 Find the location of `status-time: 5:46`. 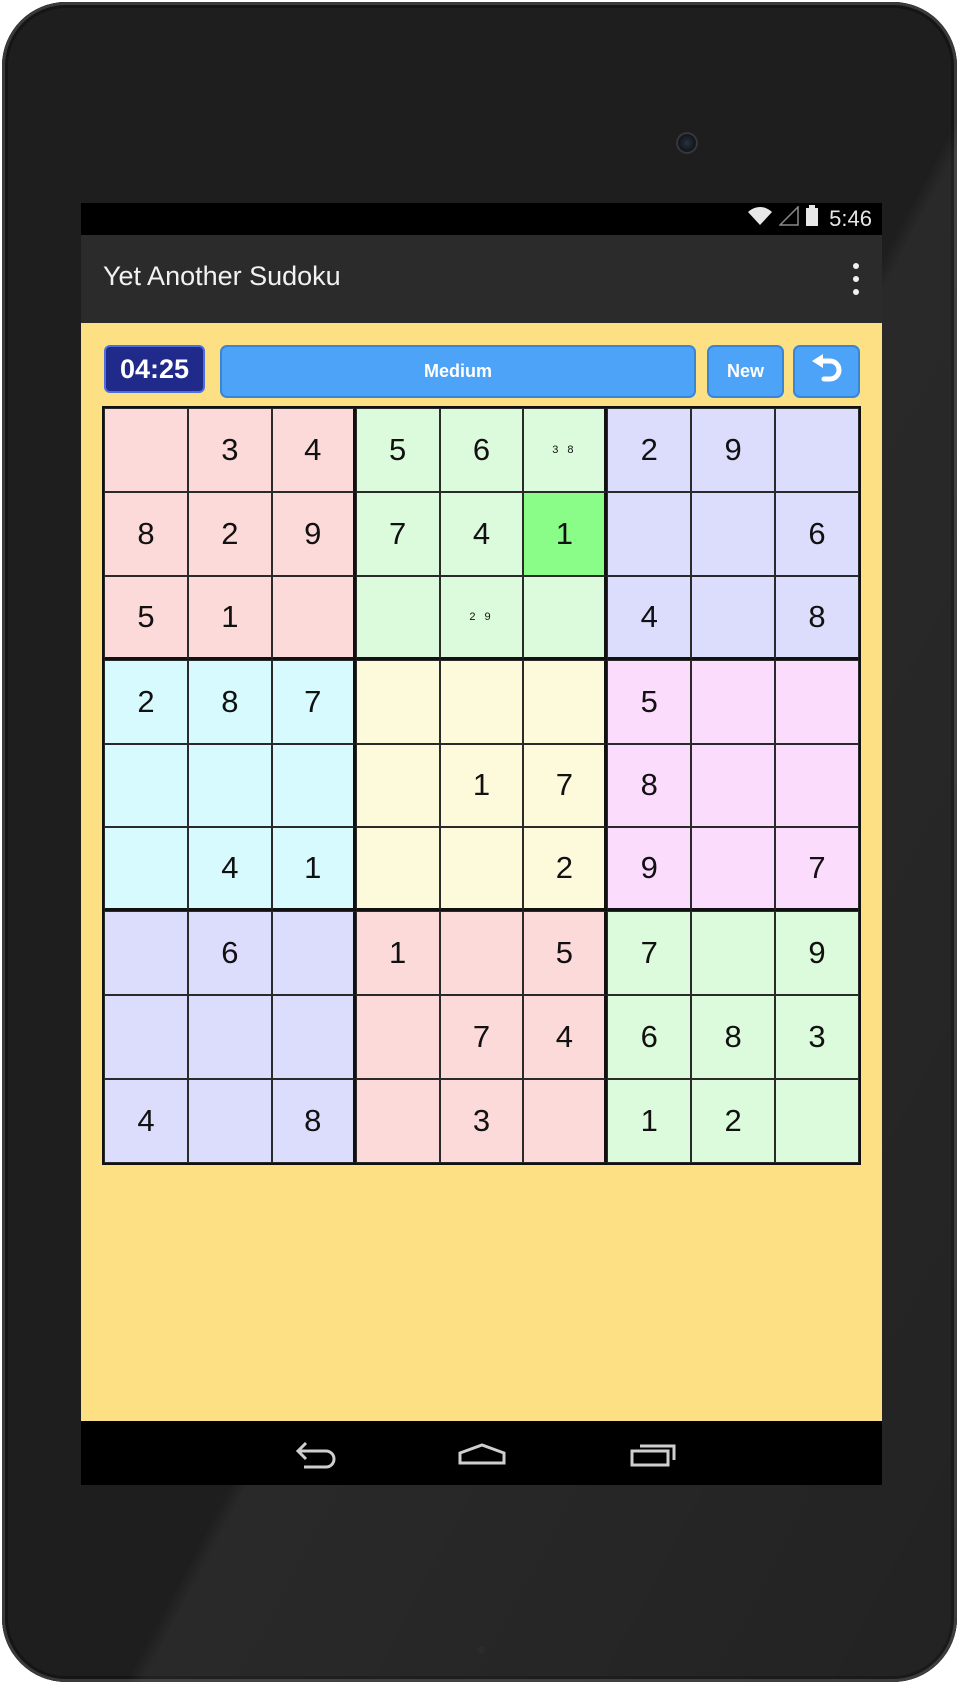

status-time: 5:46 is located at coordinates (850, 218).